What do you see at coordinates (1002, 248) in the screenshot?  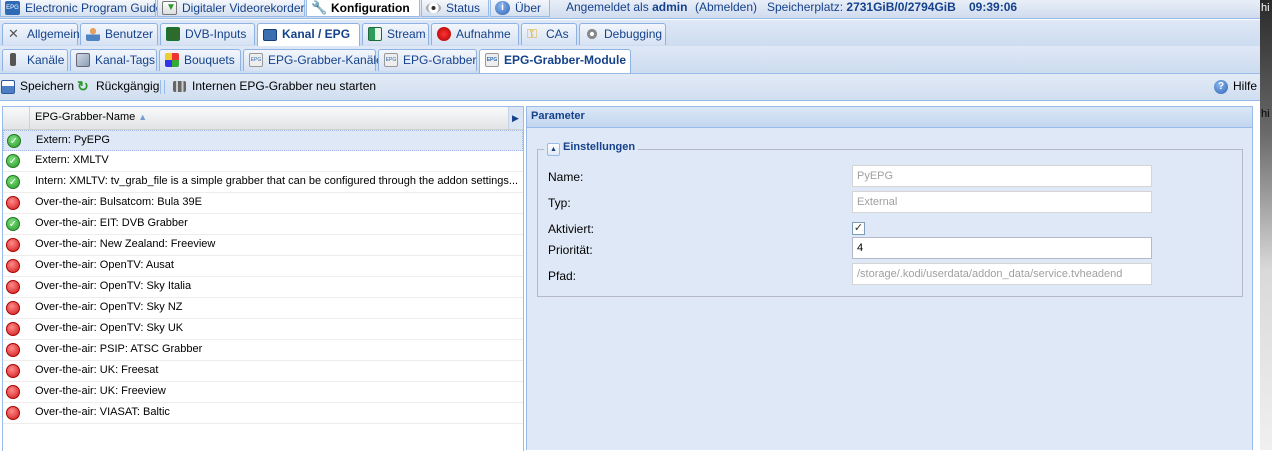 I see `priority-field` at bounding box center [1002, 248].